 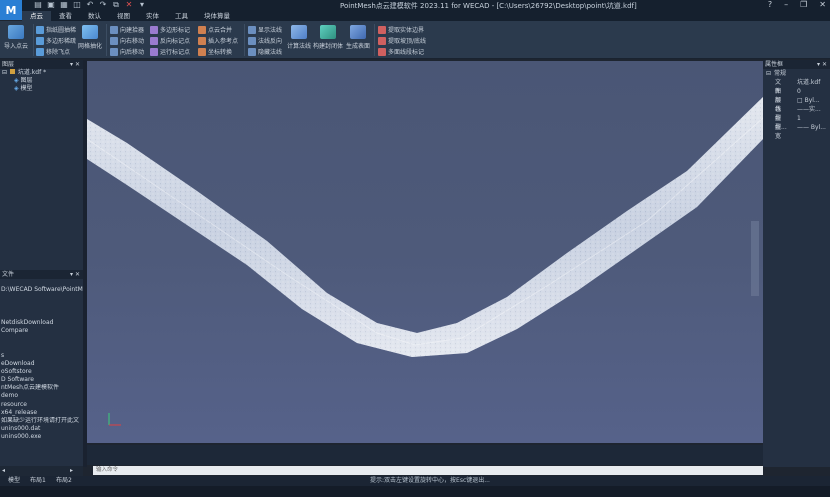 I want to click on minimize-icon: –, so click(x=786, y=4).